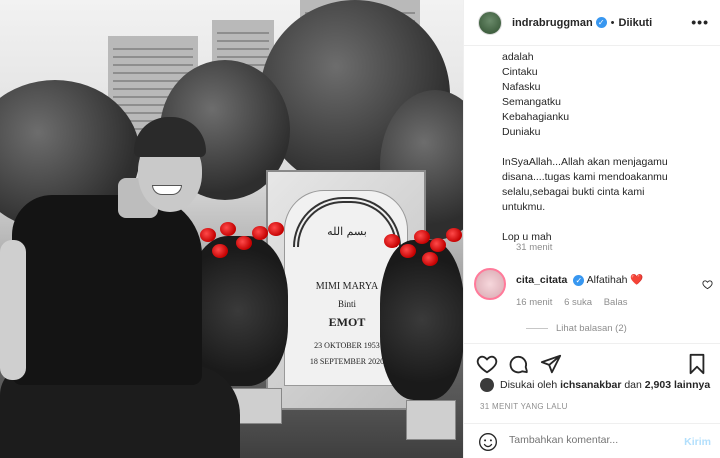 This screenshot has width=720, height=458. Describe the element at coordinates (490, 284) in the screenshot. I see `commenter-avatar` at that location.